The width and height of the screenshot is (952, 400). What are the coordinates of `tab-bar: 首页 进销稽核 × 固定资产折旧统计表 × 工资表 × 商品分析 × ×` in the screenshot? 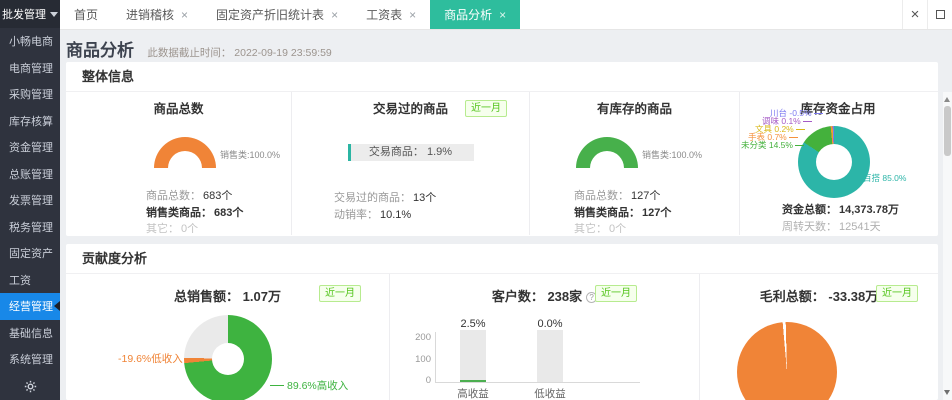 It's located at (506, 15).